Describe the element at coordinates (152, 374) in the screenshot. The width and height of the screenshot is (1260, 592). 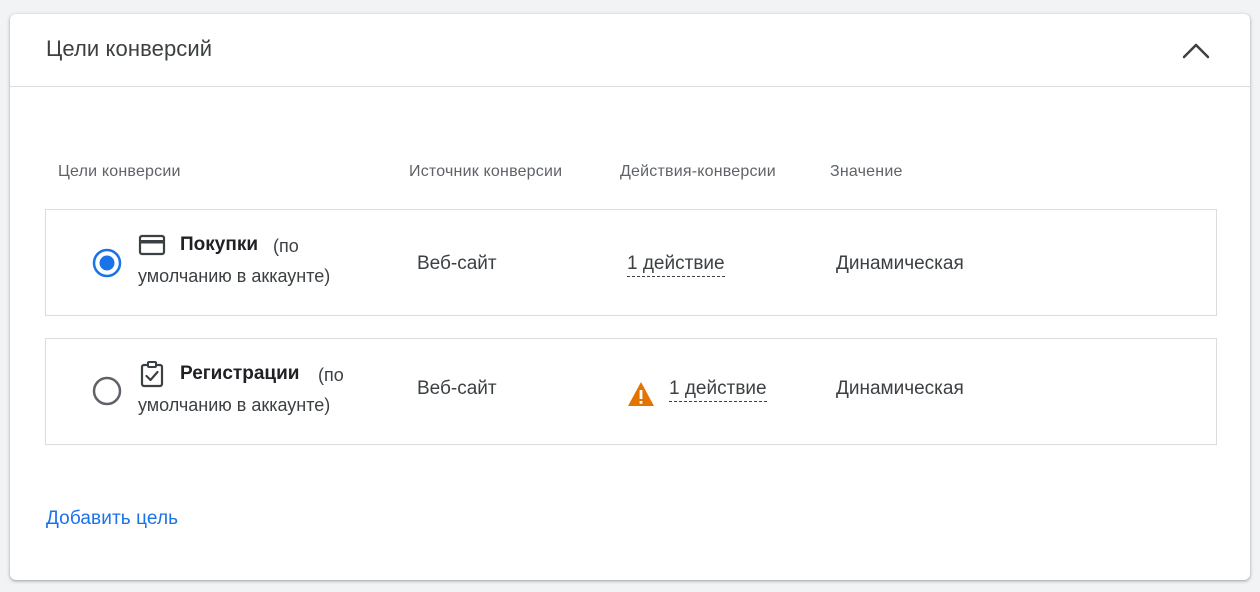
I see `clipboard-check-icon` at that location.